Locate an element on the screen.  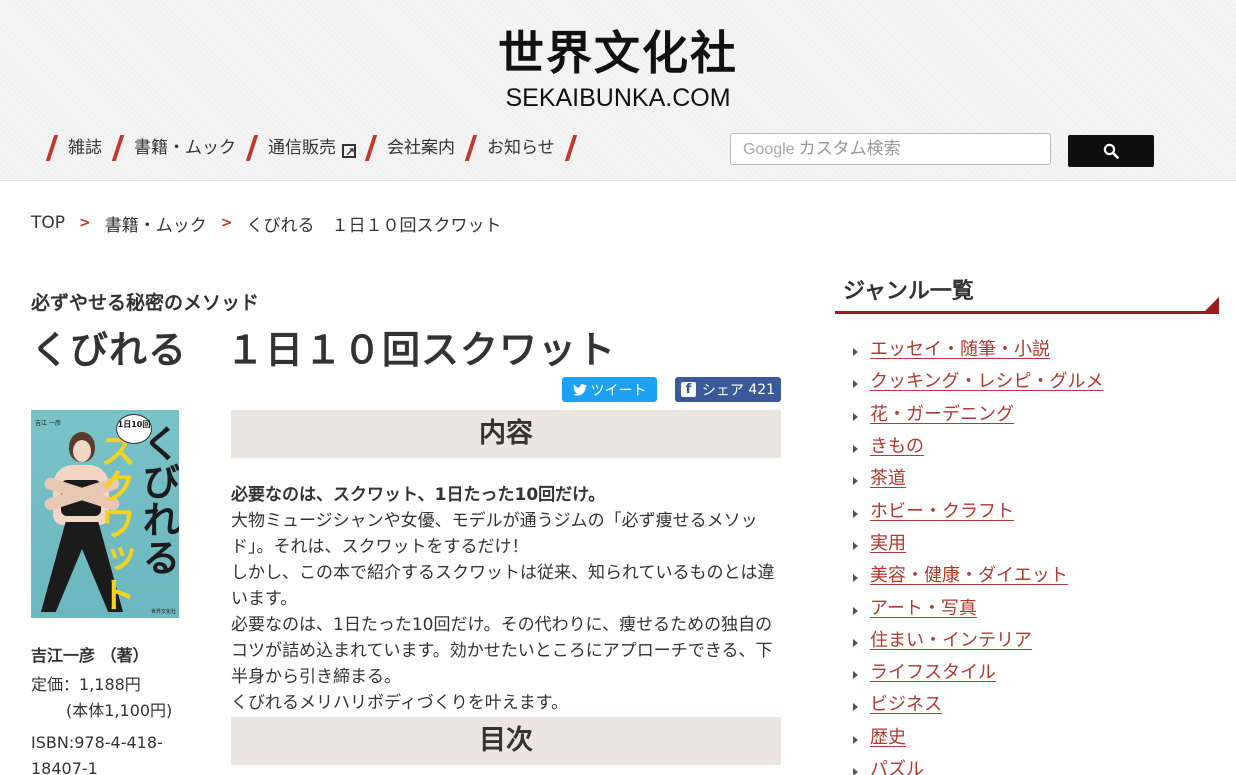
section-heading-toc: 目次 is located at coordinates (506, 741).